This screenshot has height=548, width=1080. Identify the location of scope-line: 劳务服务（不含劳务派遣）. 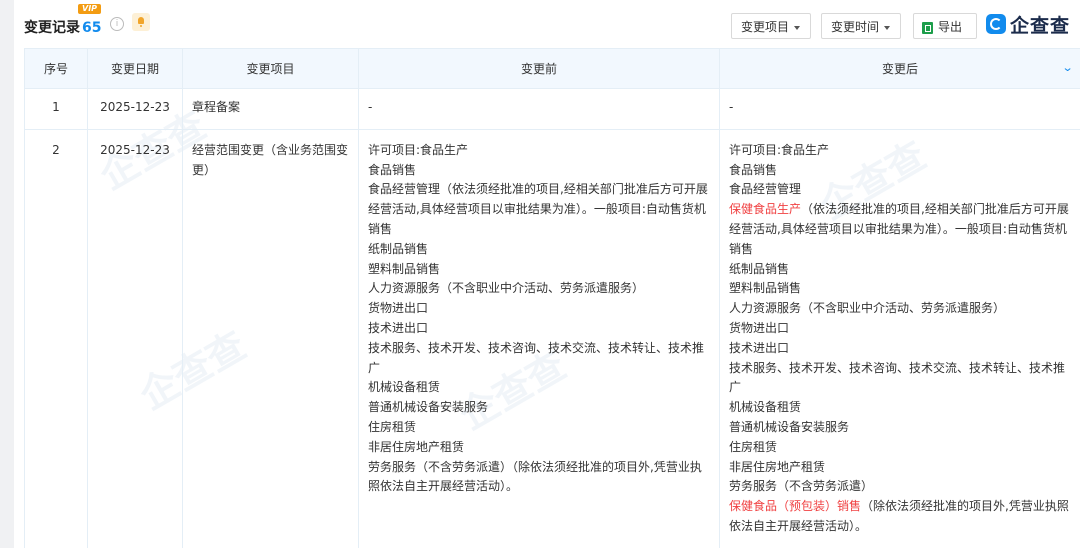
(801, 486).